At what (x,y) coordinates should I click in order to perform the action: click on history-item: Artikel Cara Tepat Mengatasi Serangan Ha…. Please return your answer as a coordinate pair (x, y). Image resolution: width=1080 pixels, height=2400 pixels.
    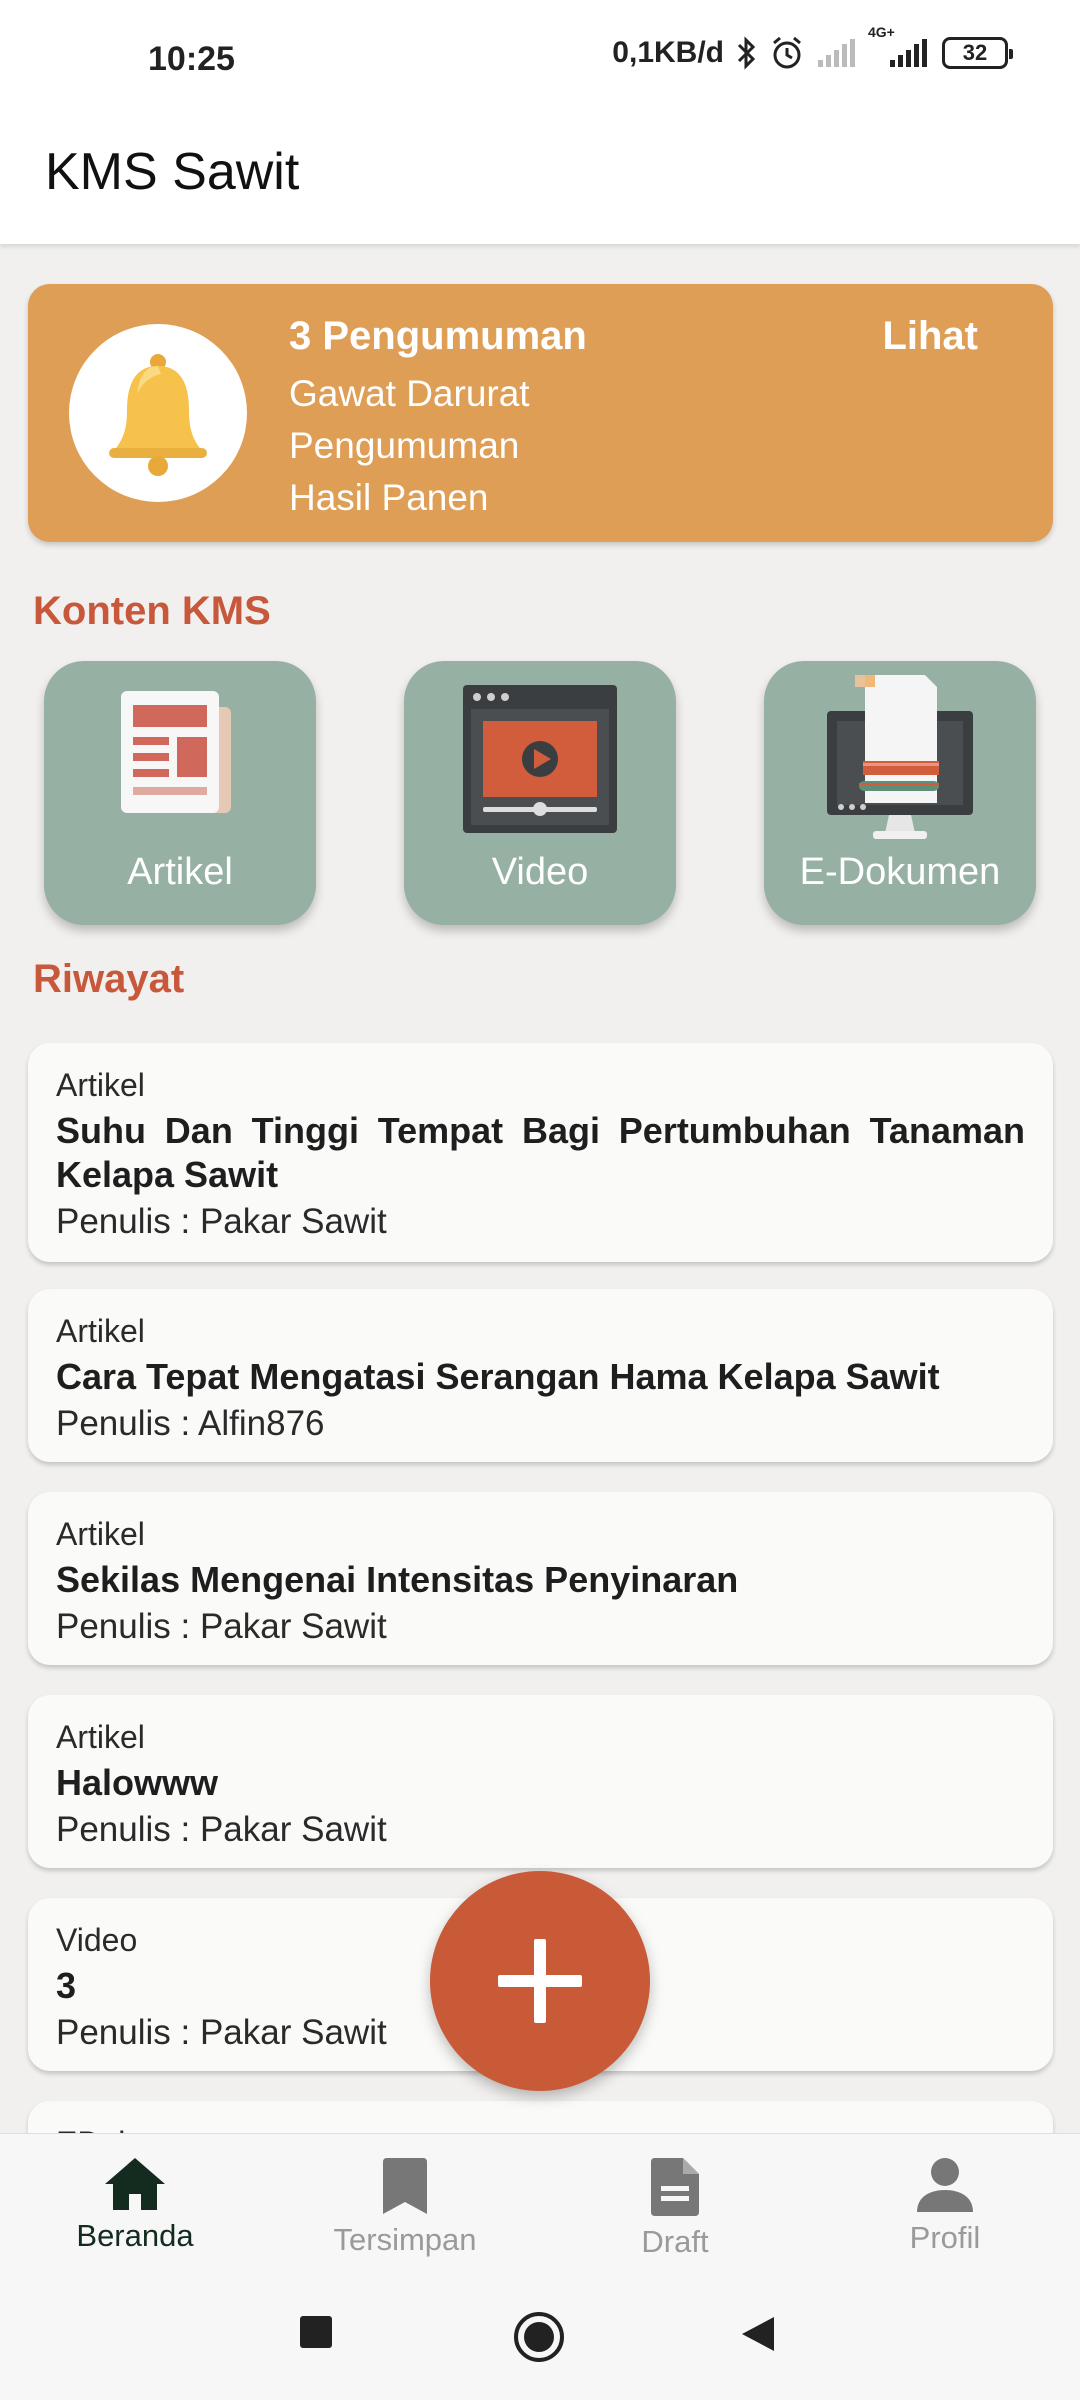
    Looking at the image, I should click on (540, 1375).